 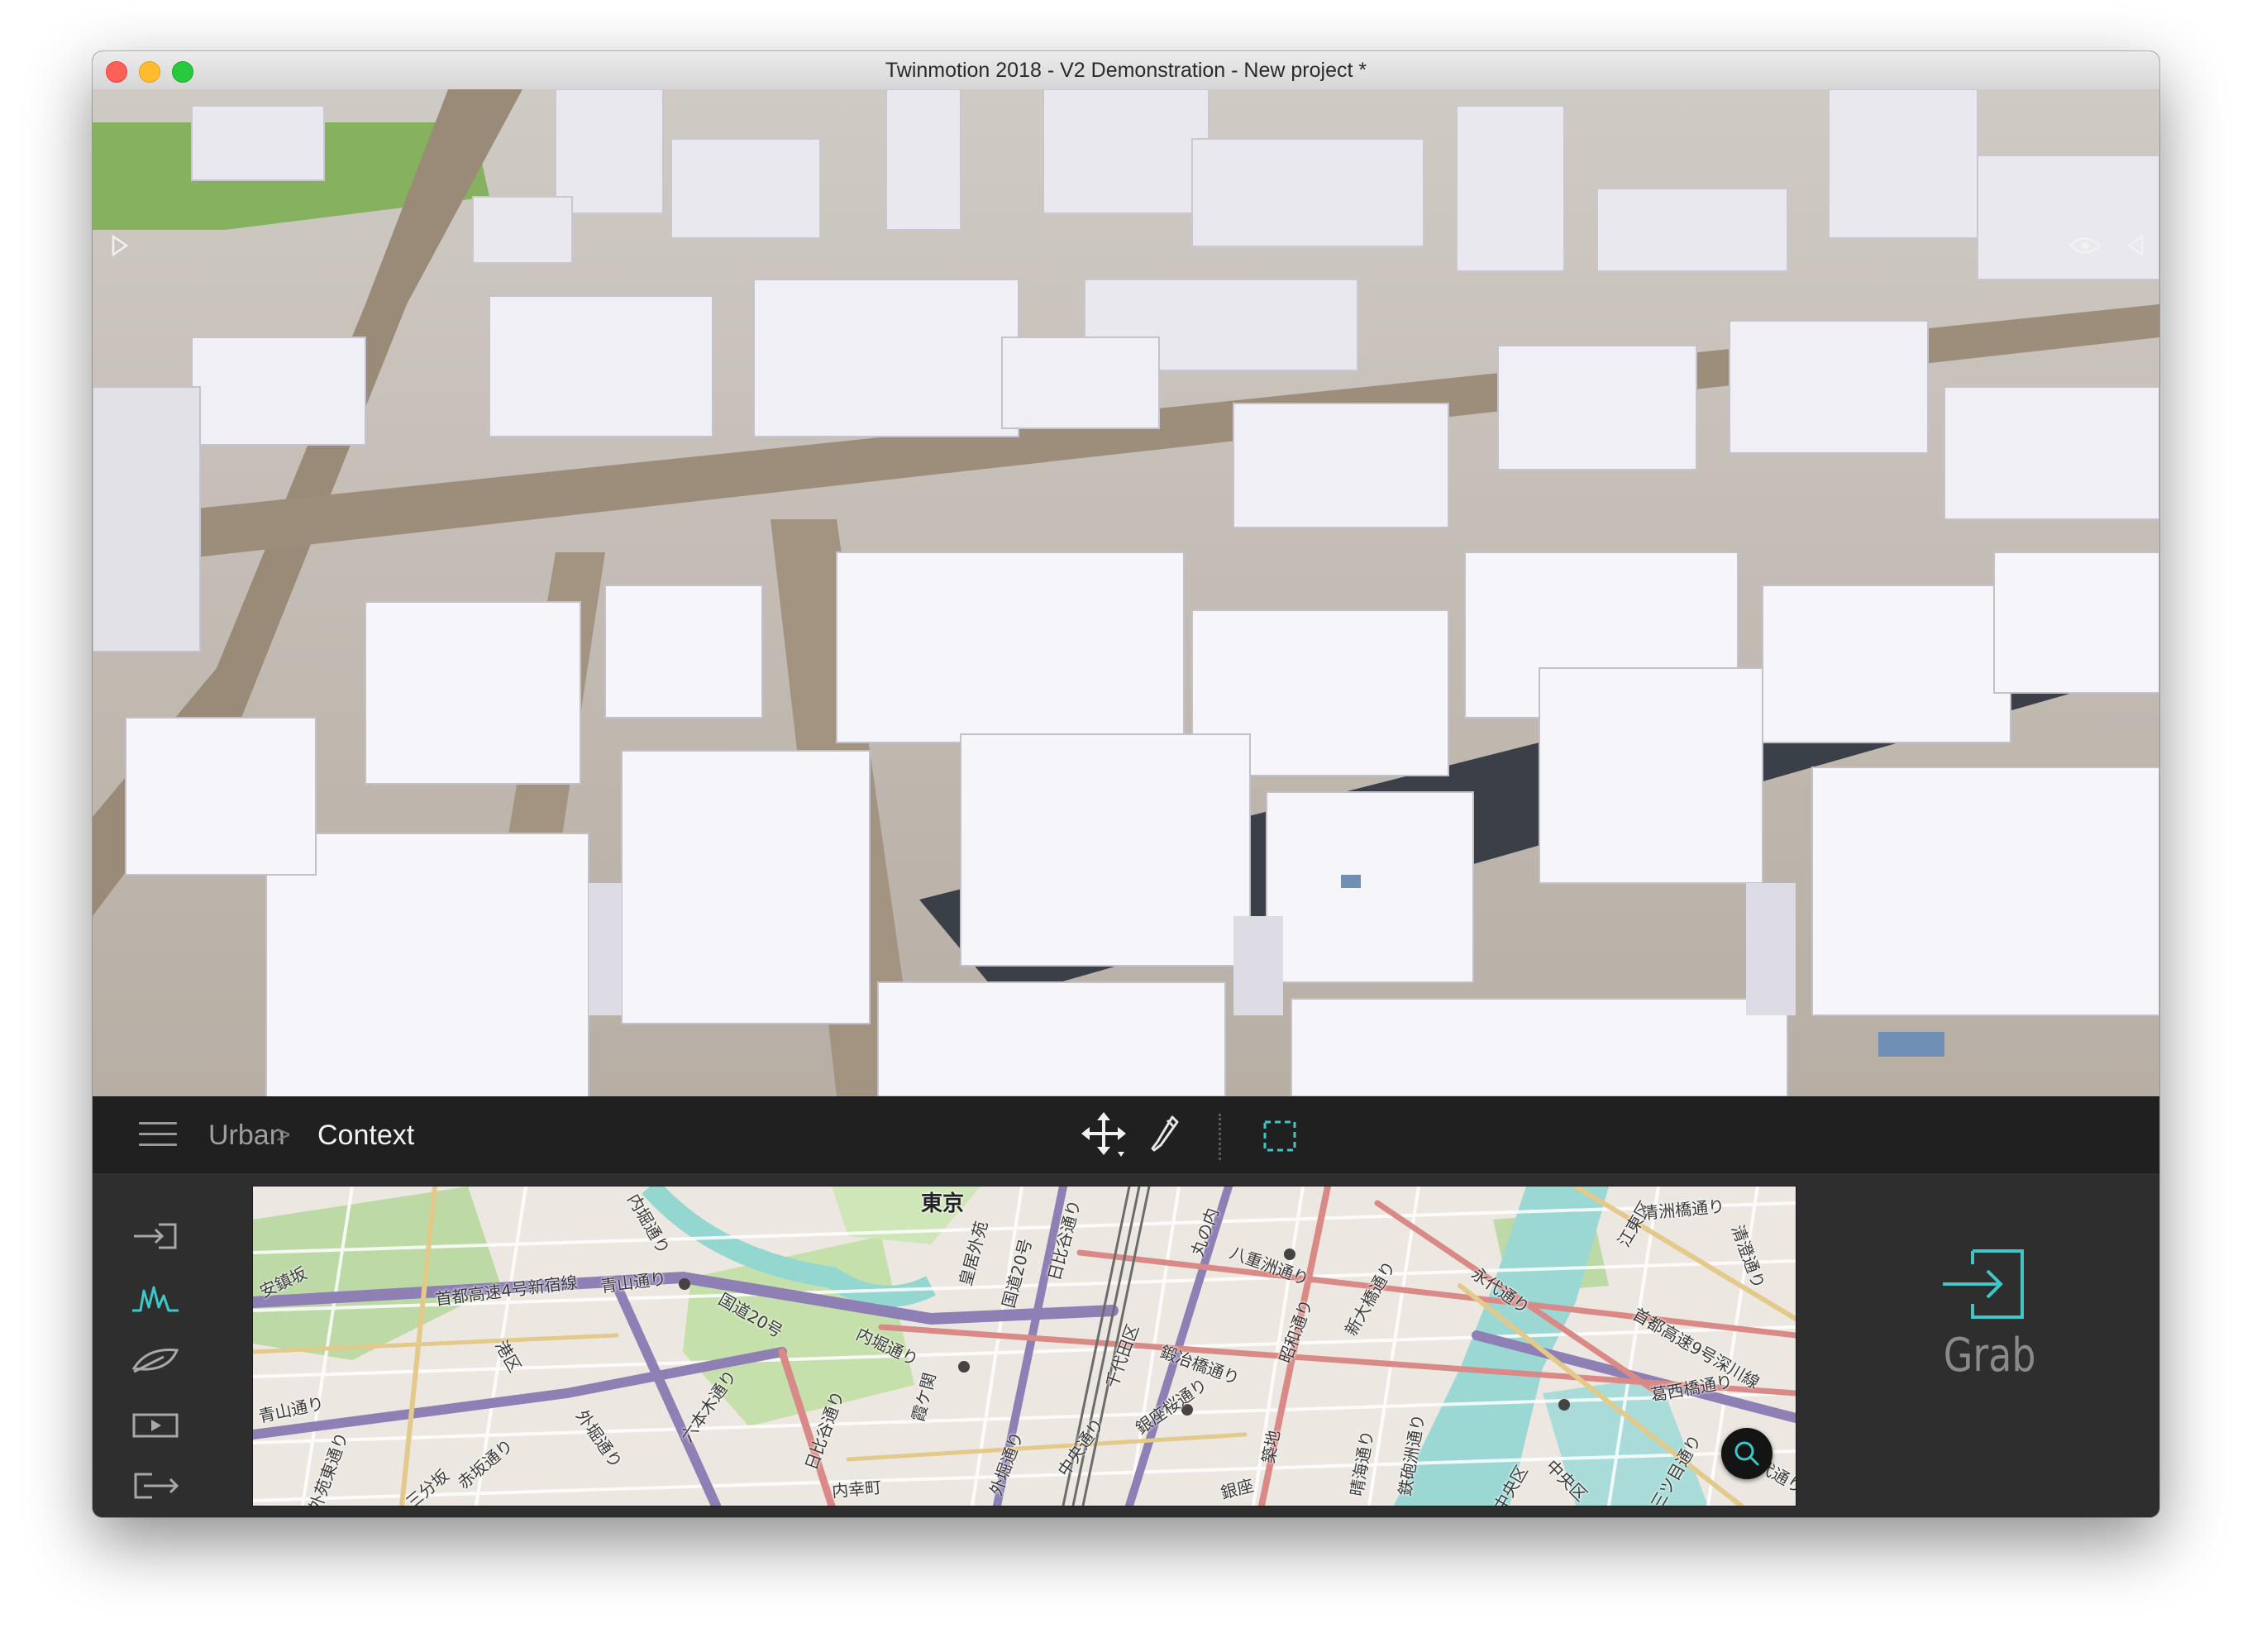 What do you see at coordinates (155, 1424) in the screenshot?
I see `media-icon` at bounding box center [155, 1424].